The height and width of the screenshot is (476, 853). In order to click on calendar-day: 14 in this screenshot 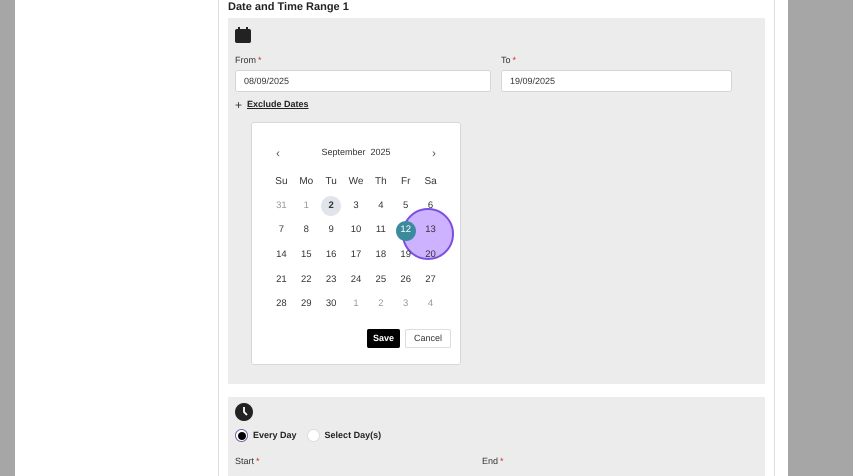, I will do `click(281, 255)`.